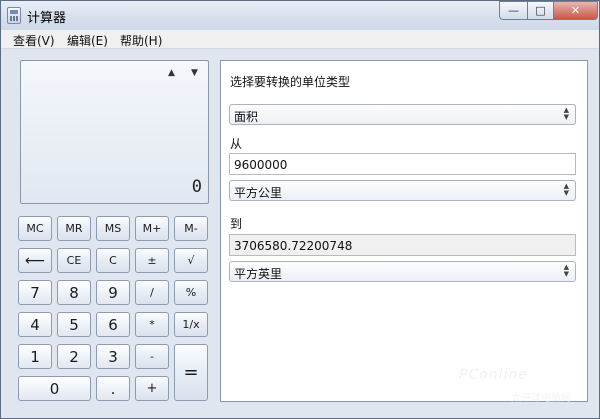 Image resolution: width=600 pixels, height=419 pixels. I want to click on menu-bar: 查看(V) 编辑(E) 帮助(H), so click(300, 39).